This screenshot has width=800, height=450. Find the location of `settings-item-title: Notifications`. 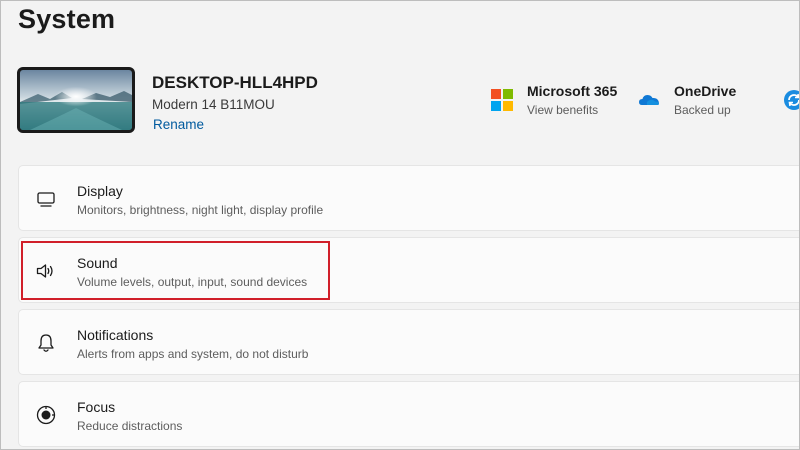

settings-item-title: Notifications is located at coordinates (115, 335).